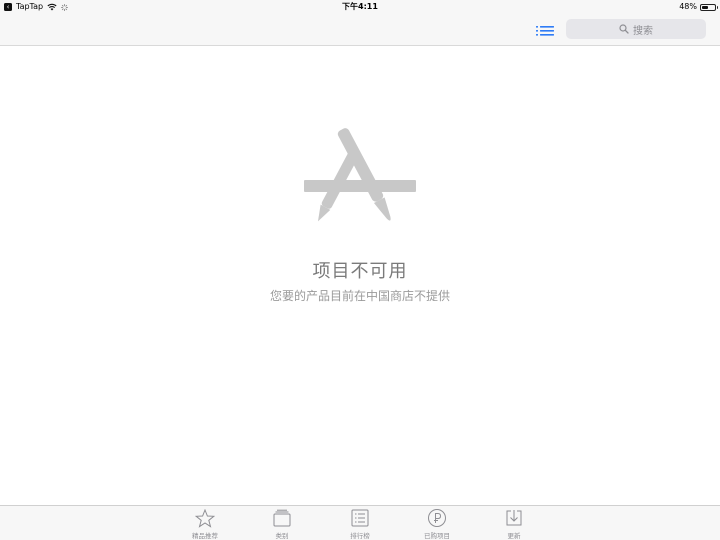 This screenshot has width=720, height=540. I want to click on tab-label: 已购项目, so click(437, 536).